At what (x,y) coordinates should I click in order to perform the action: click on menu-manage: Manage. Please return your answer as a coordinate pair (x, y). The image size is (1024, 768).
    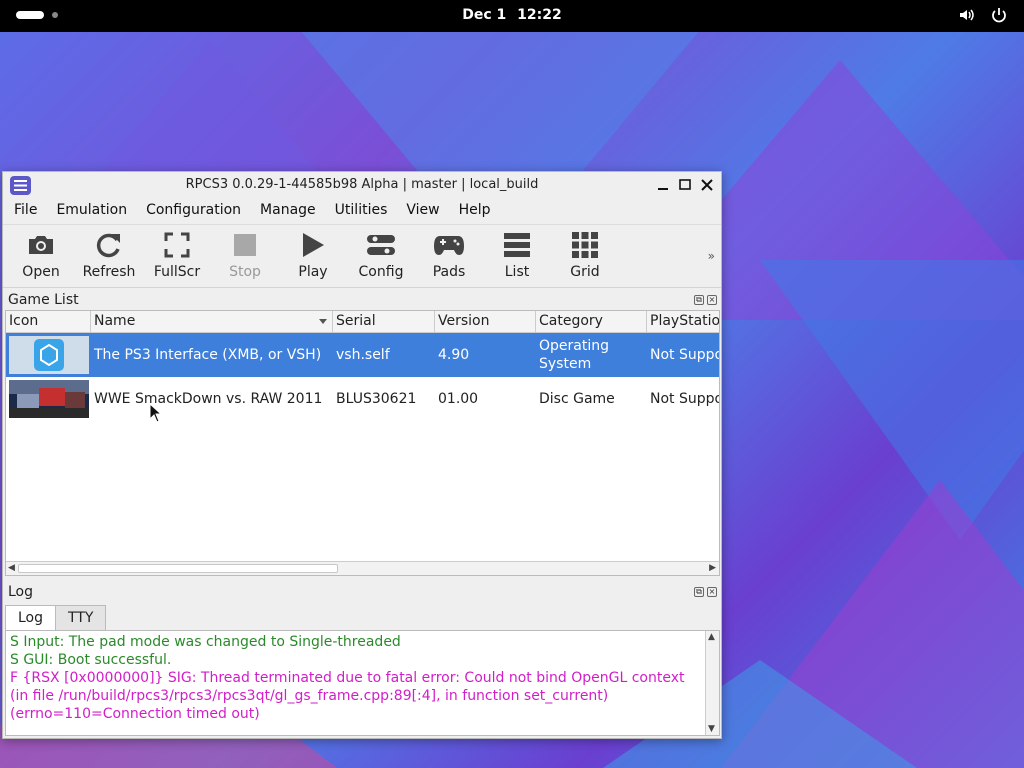
    Looking at the image, I should click on (286, 211).